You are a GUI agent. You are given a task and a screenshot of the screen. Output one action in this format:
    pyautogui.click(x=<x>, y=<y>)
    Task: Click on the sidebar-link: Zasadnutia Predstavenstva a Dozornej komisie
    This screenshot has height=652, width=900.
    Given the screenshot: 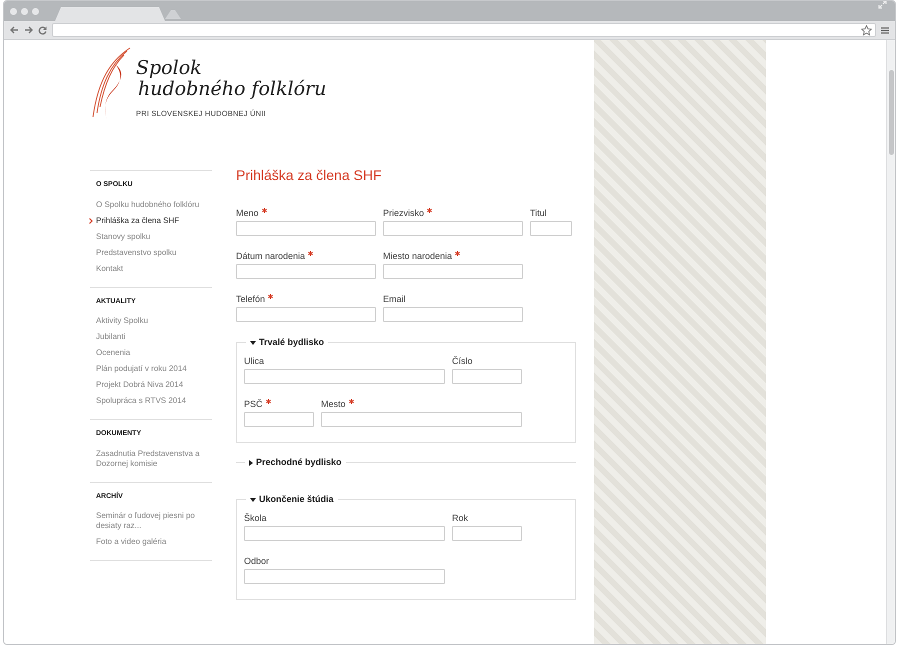 What is the action you would take?
    pyautogui.click(x=154, y=459)
    